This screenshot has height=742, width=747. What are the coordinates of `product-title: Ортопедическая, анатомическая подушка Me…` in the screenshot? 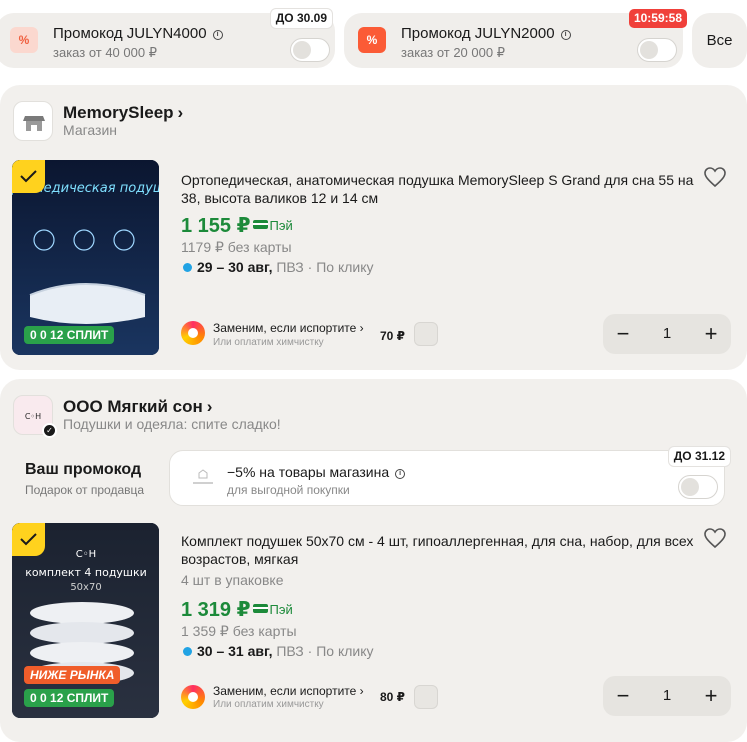 It's located at (438, 189).